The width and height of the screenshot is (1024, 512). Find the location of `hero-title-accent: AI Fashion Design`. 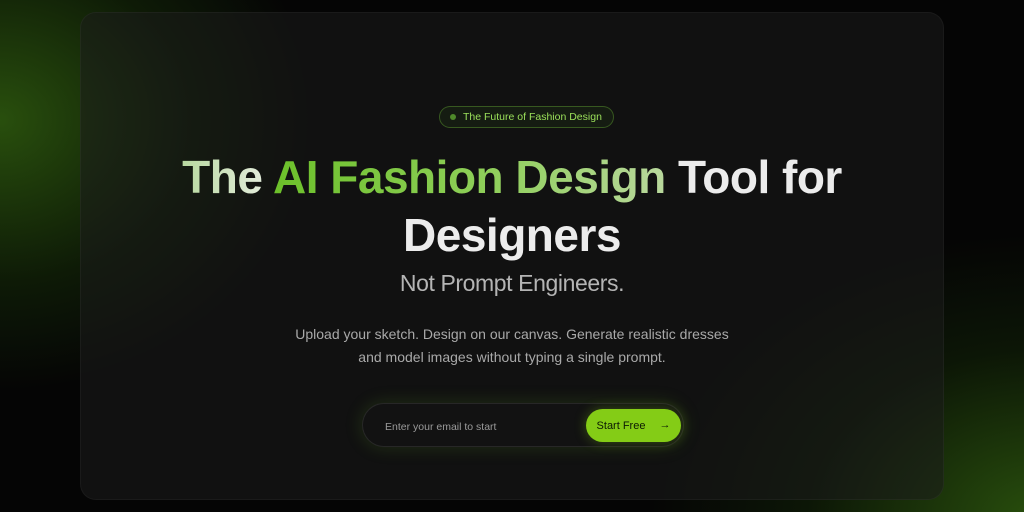

hero-title-accent: AI Fashion Design is located at coordinates (469, 177).